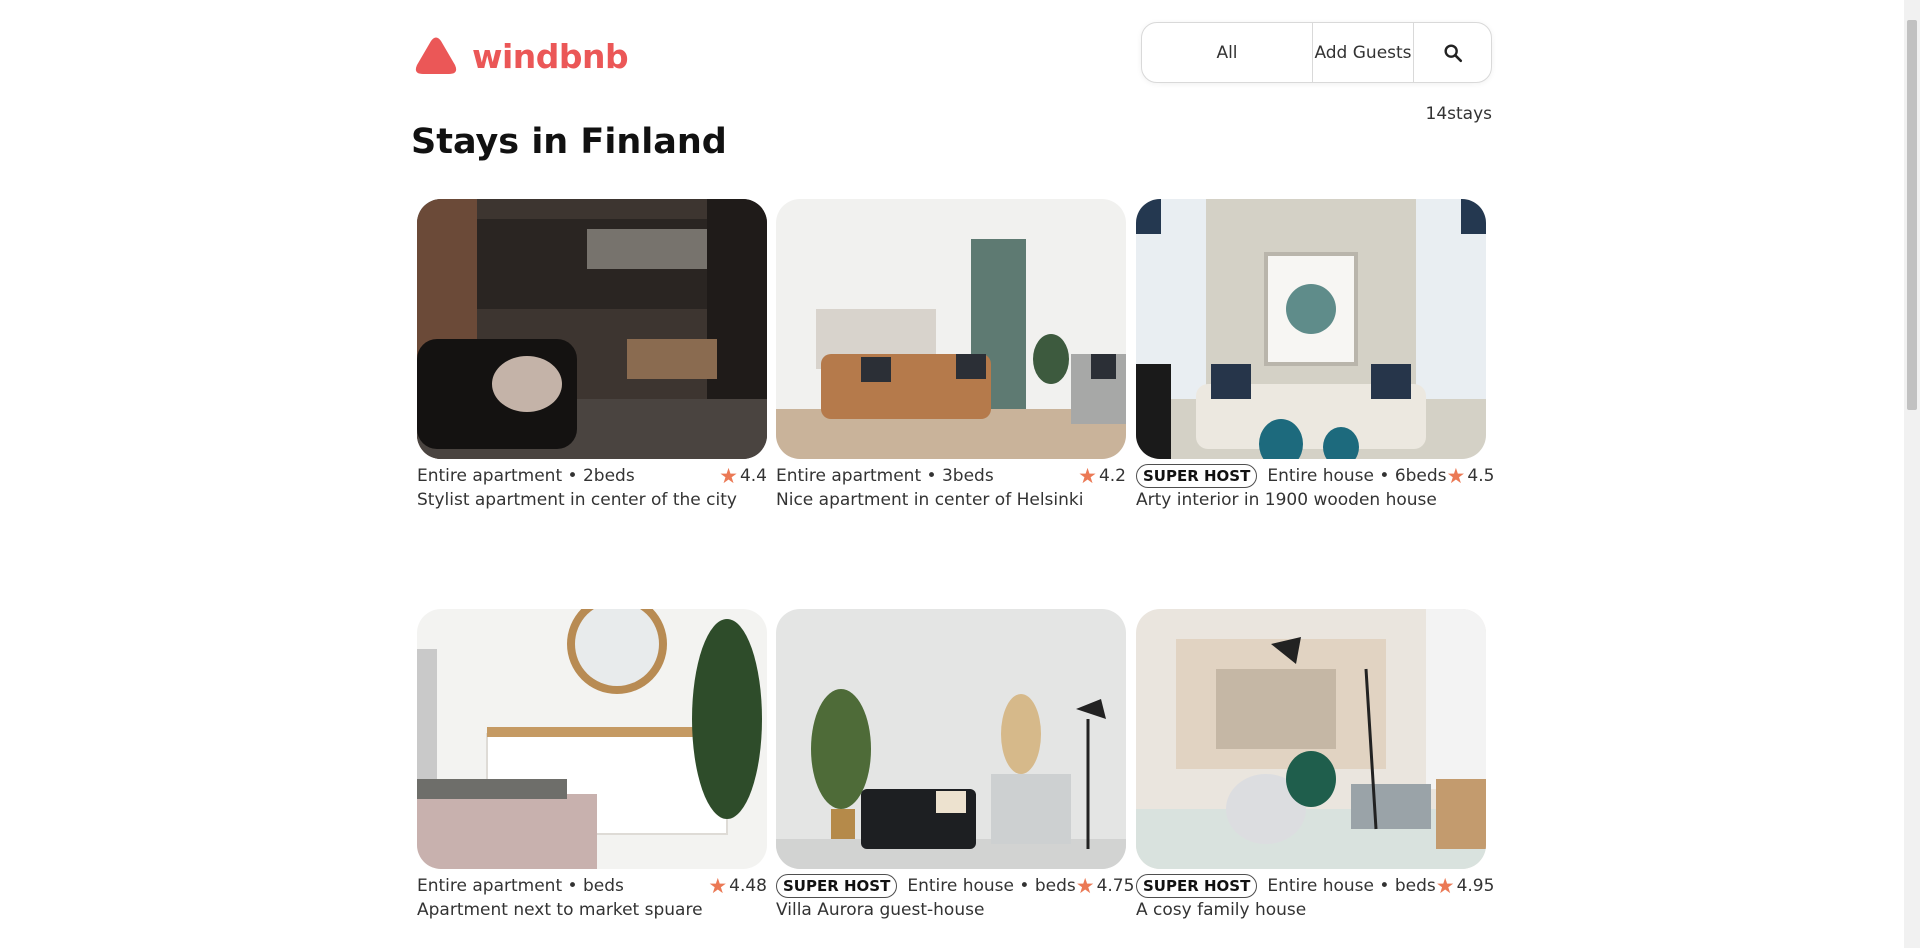 The height and width of the screenshot is (948, 1920). I want to click on page-scrollbar, so click(1912, 474).